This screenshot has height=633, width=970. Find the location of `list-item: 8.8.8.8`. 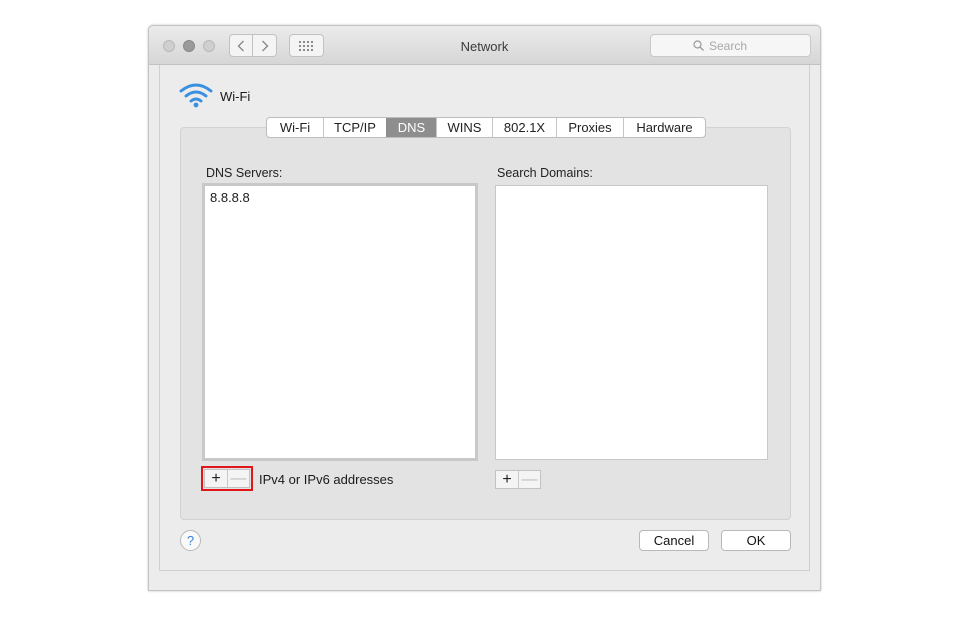

list-item: 8.8.8.8 is located at coordinates (230, 197).